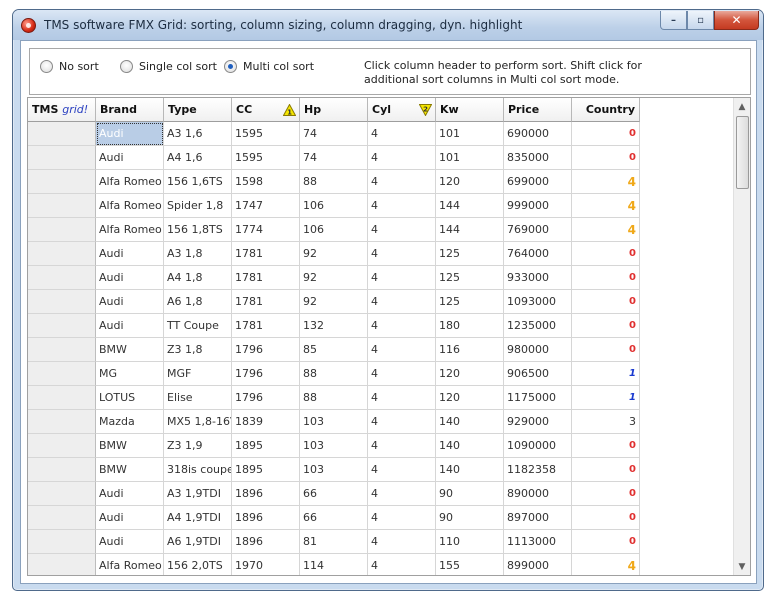 The width and height of the screenshot is (781, 609). What do you see at coordinates (28, 25) in the screenshot?
I see `app-icon` at bounding box center [28, 25].